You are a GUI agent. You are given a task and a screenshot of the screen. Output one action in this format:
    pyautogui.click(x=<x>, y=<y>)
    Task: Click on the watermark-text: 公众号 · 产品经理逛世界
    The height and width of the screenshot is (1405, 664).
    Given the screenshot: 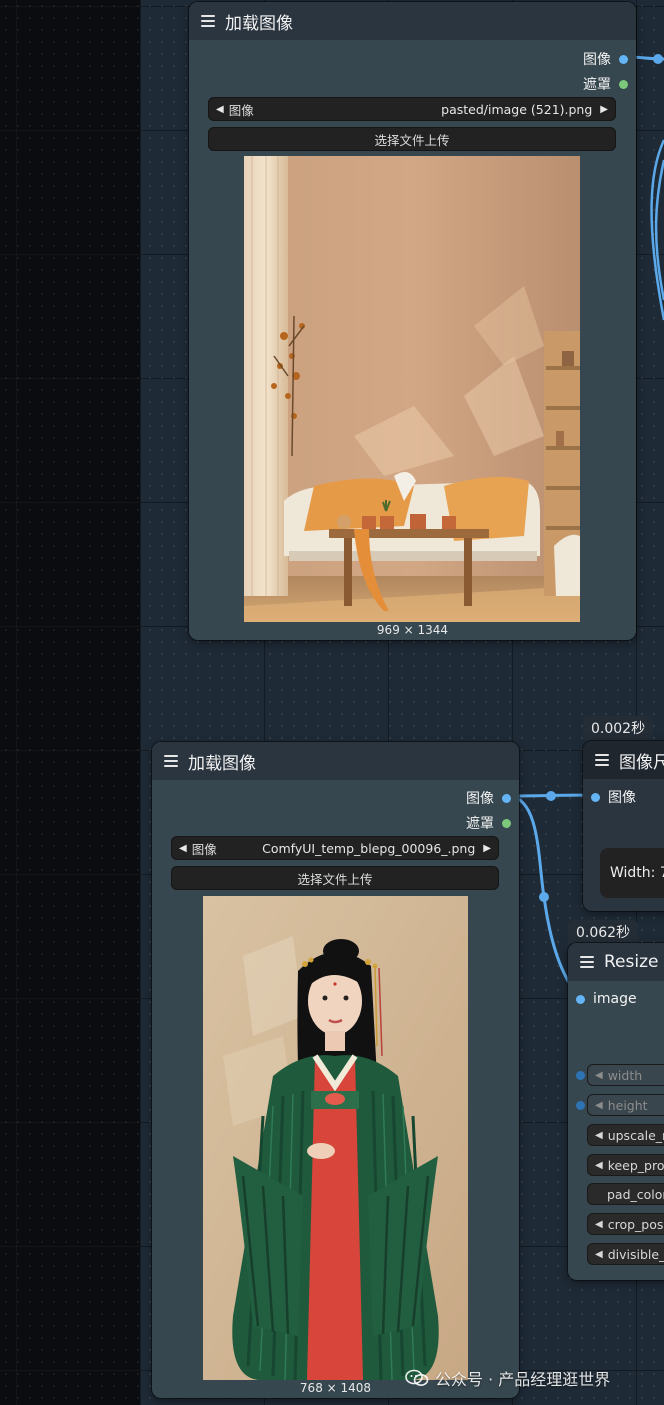 What is the action you would take?
    pyautogui.click(x=523, y=1379)
    